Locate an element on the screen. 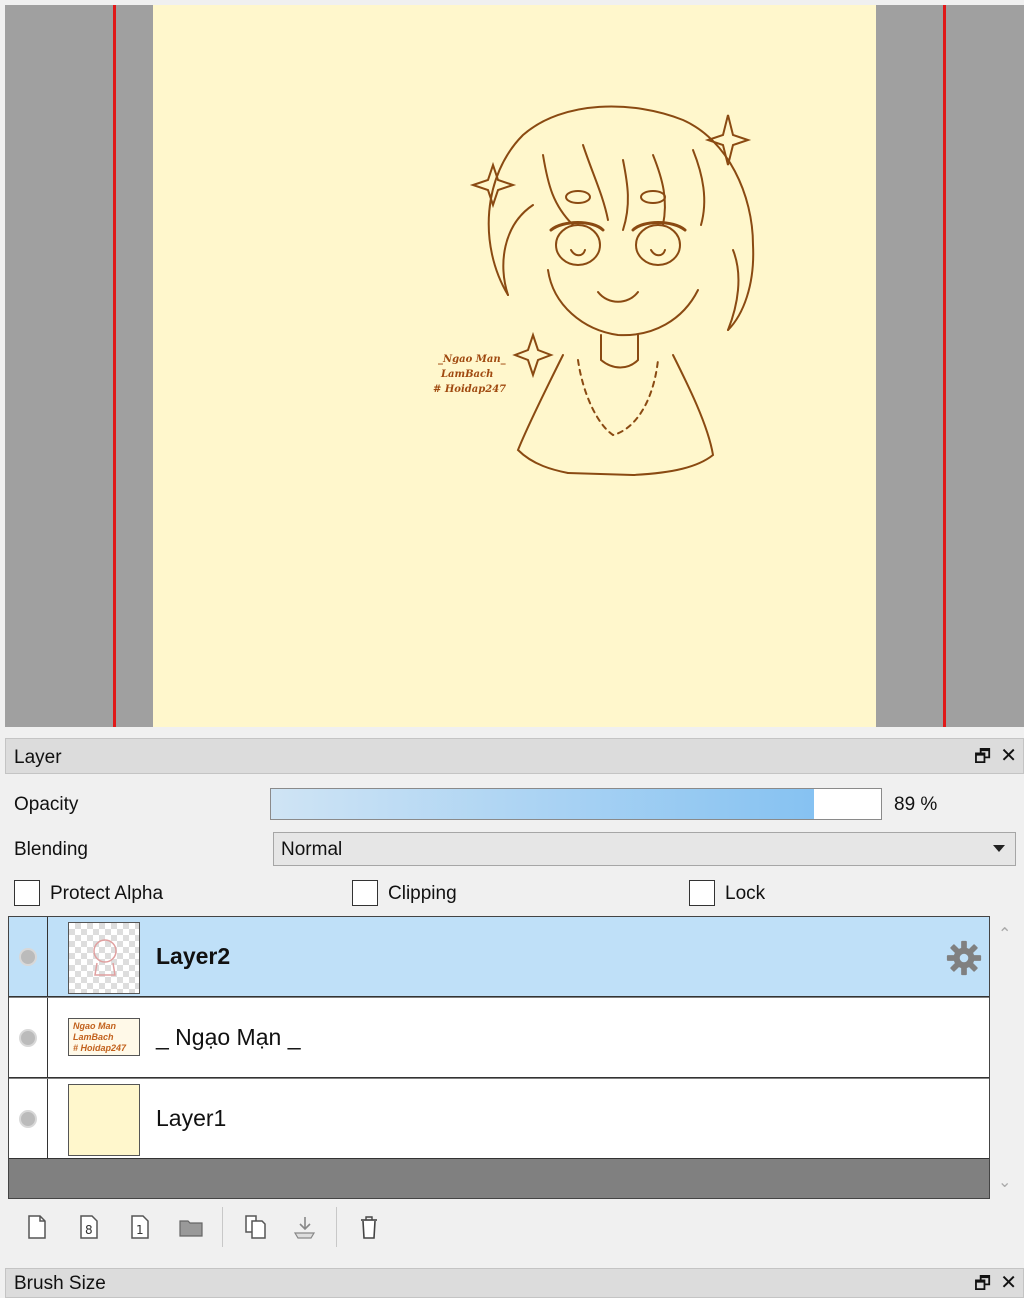 The height and width of the screenshot is (1298, 1024). brush-size-panel-title: Brush Size is located at coordinates (60, 1283).